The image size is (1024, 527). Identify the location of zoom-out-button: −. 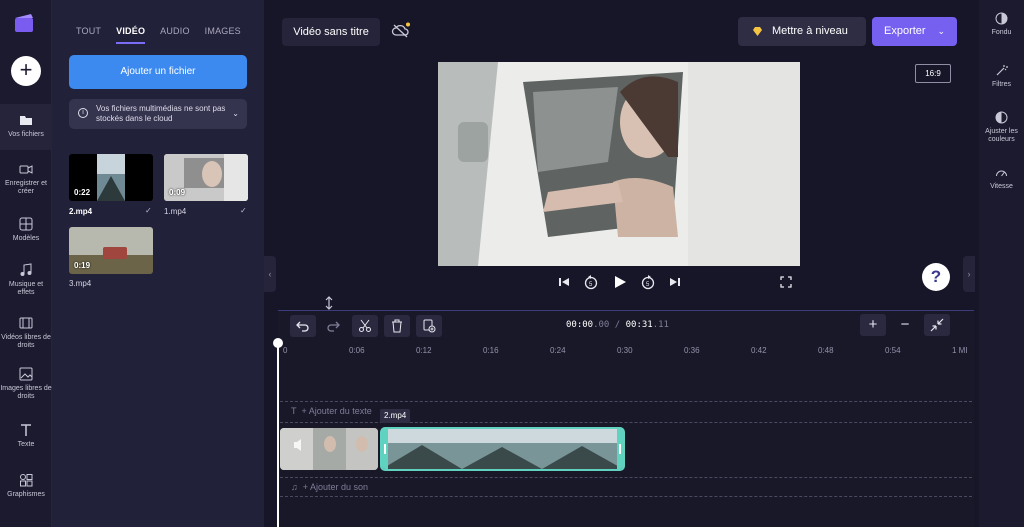
(905, 325).